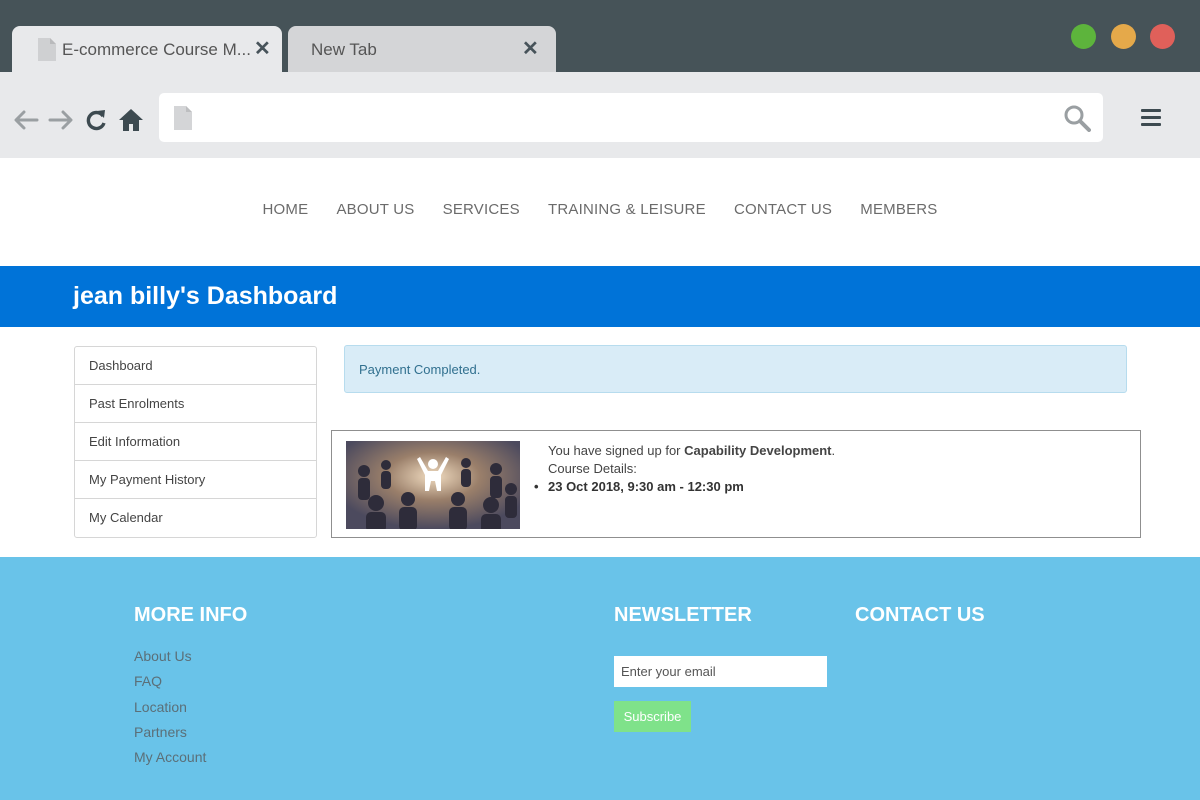 This screenshot has height=800, width=1200. What do you see at coordinates (735, 369) in the screenshot?
I see `payment-success-alert: Payment Completed.` at bounding box center [735, 369].